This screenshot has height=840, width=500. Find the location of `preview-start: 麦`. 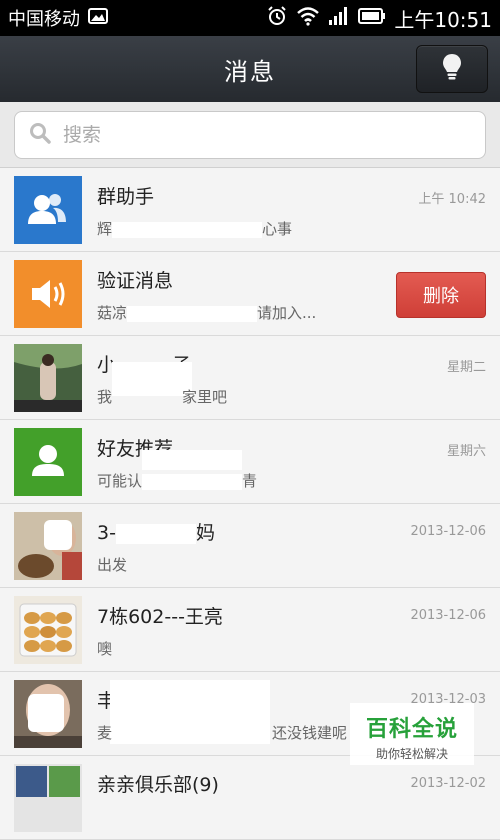

preview-start: 麦 is located at coordinates (105, 733).